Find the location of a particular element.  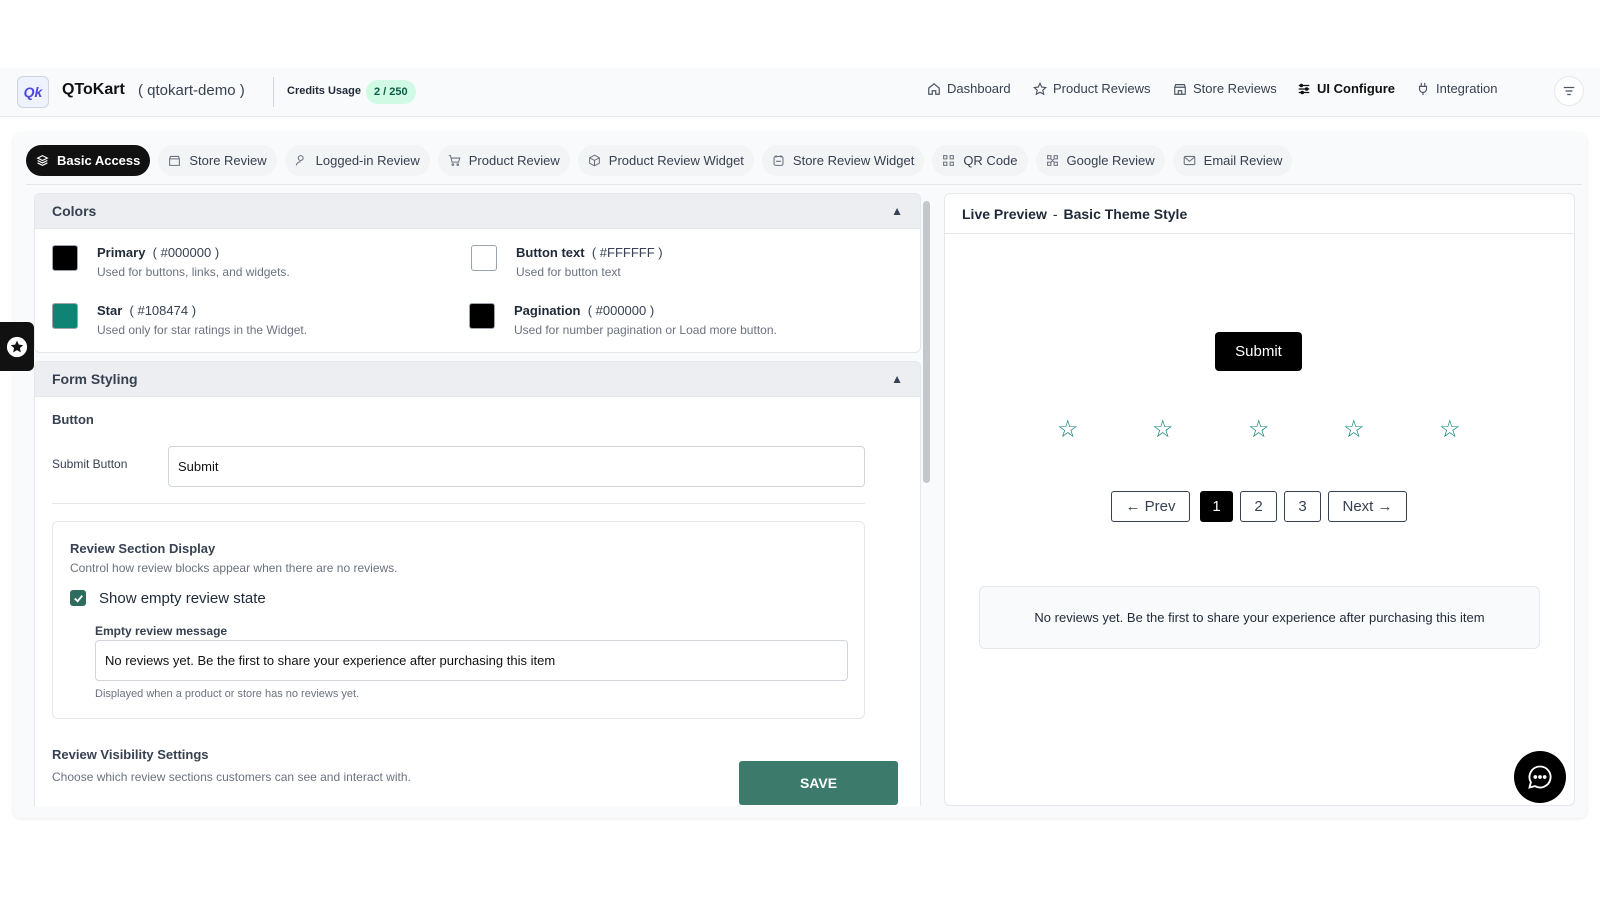

tab-qr-code: QR Code is located at coordinates (980, 160).